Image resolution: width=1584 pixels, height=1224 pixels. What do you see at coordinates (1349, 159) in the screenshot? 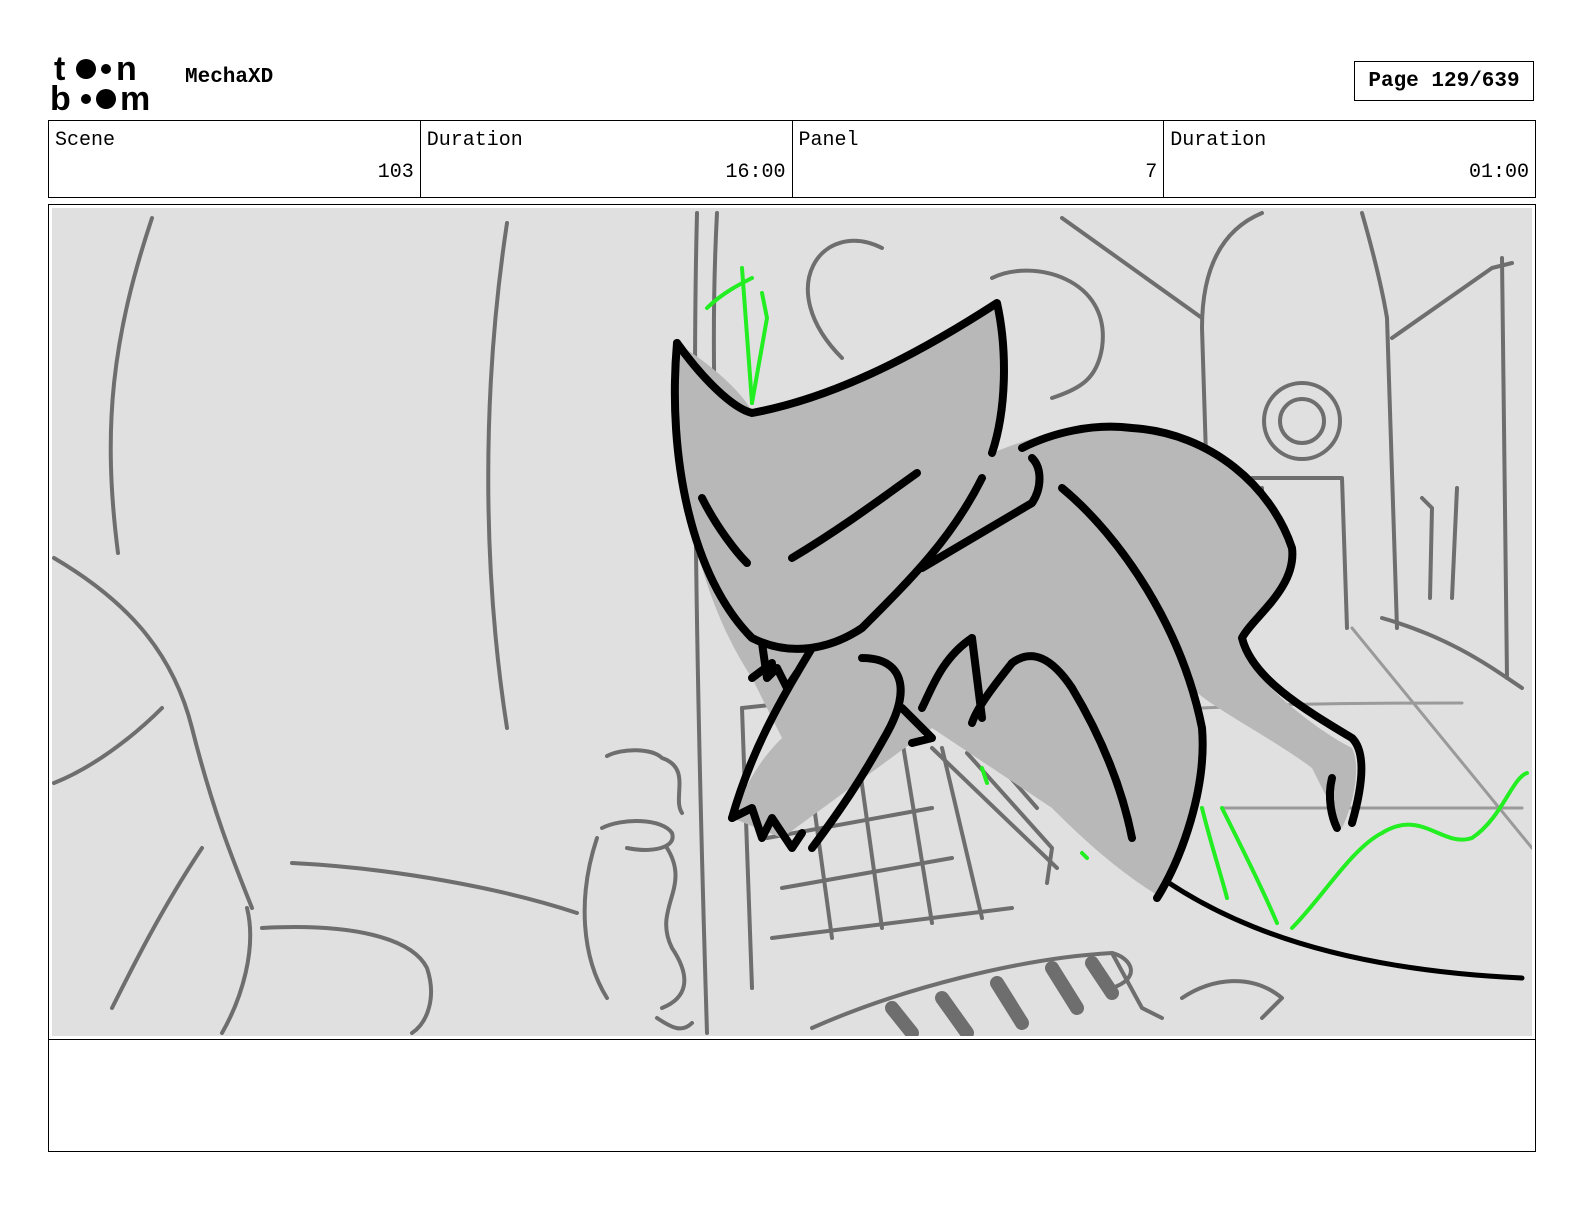
I see `panel-duration-cell: Duration 01:00` at bounding box center [1349, 159].